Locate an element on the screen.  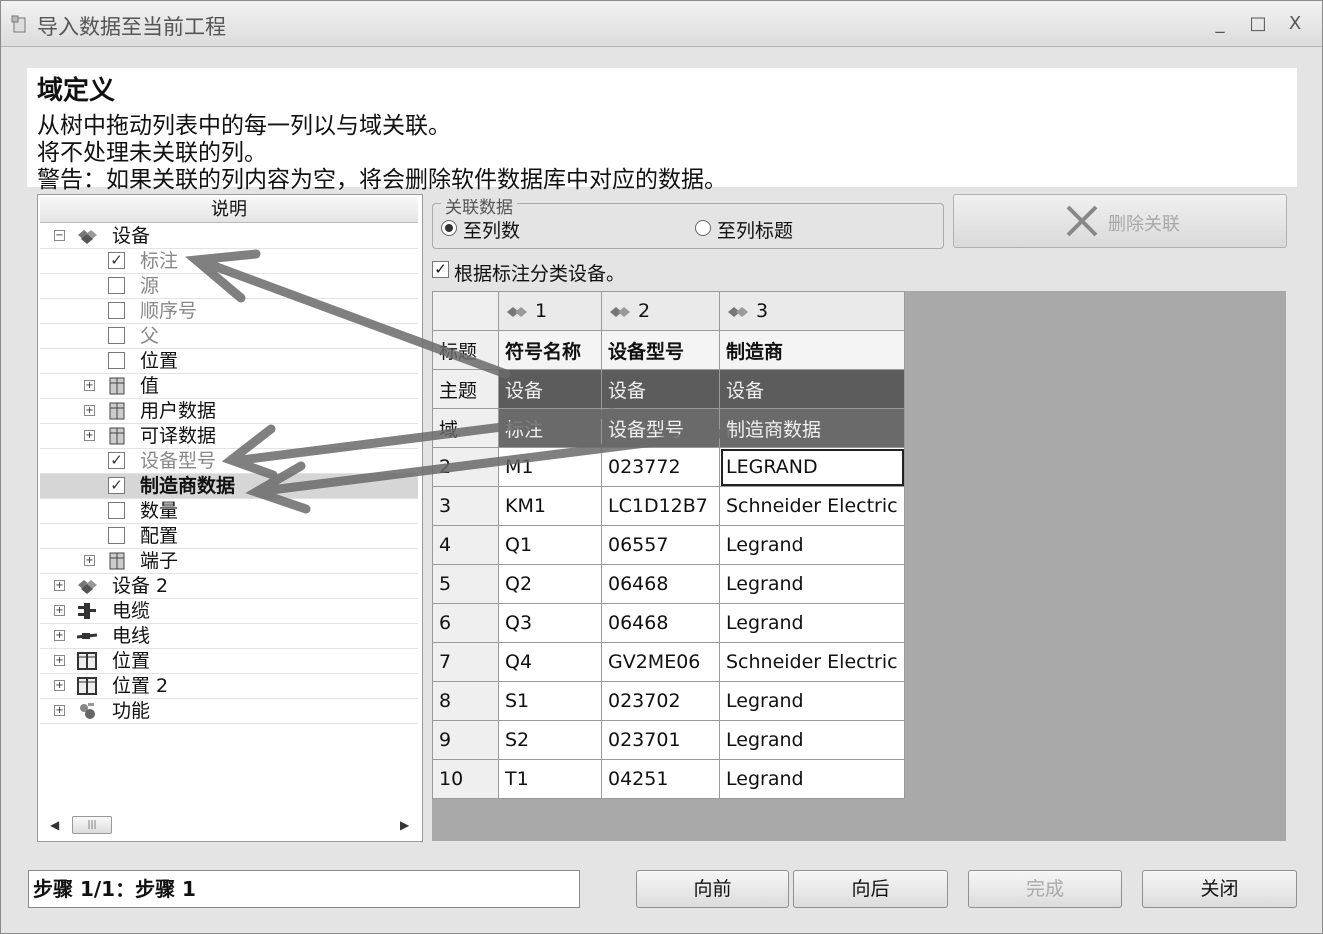
grid-cell: 023702 is located at coordinates (660, 701).